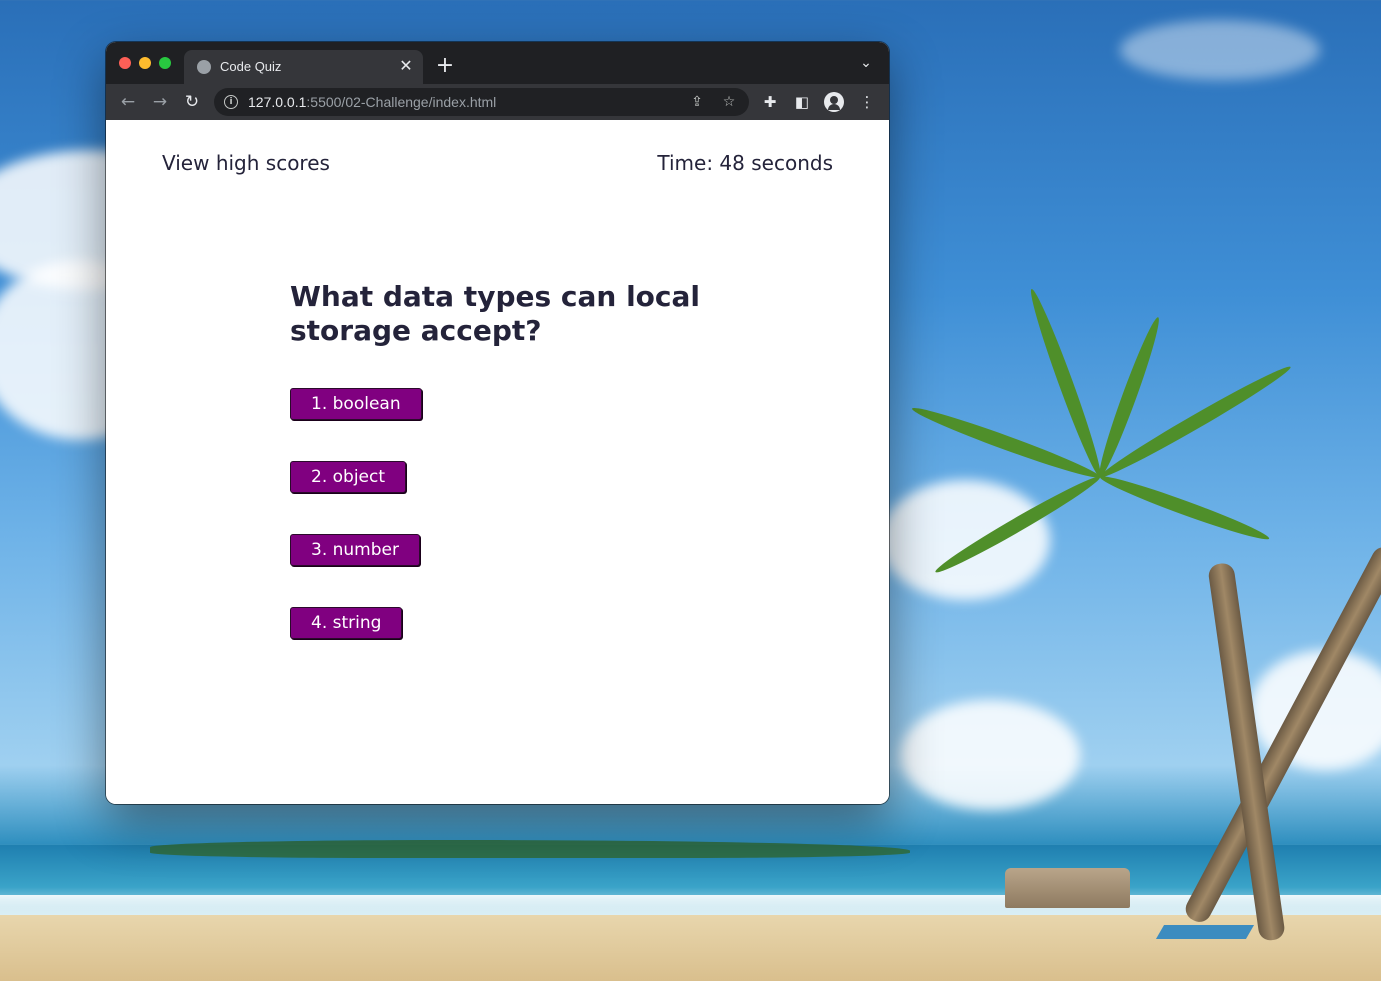 The width and height of the screenshot is (1381, 981). Describe the element at coordinates (1067, 888) in the screenshot. I see `beach-hut` at that location.